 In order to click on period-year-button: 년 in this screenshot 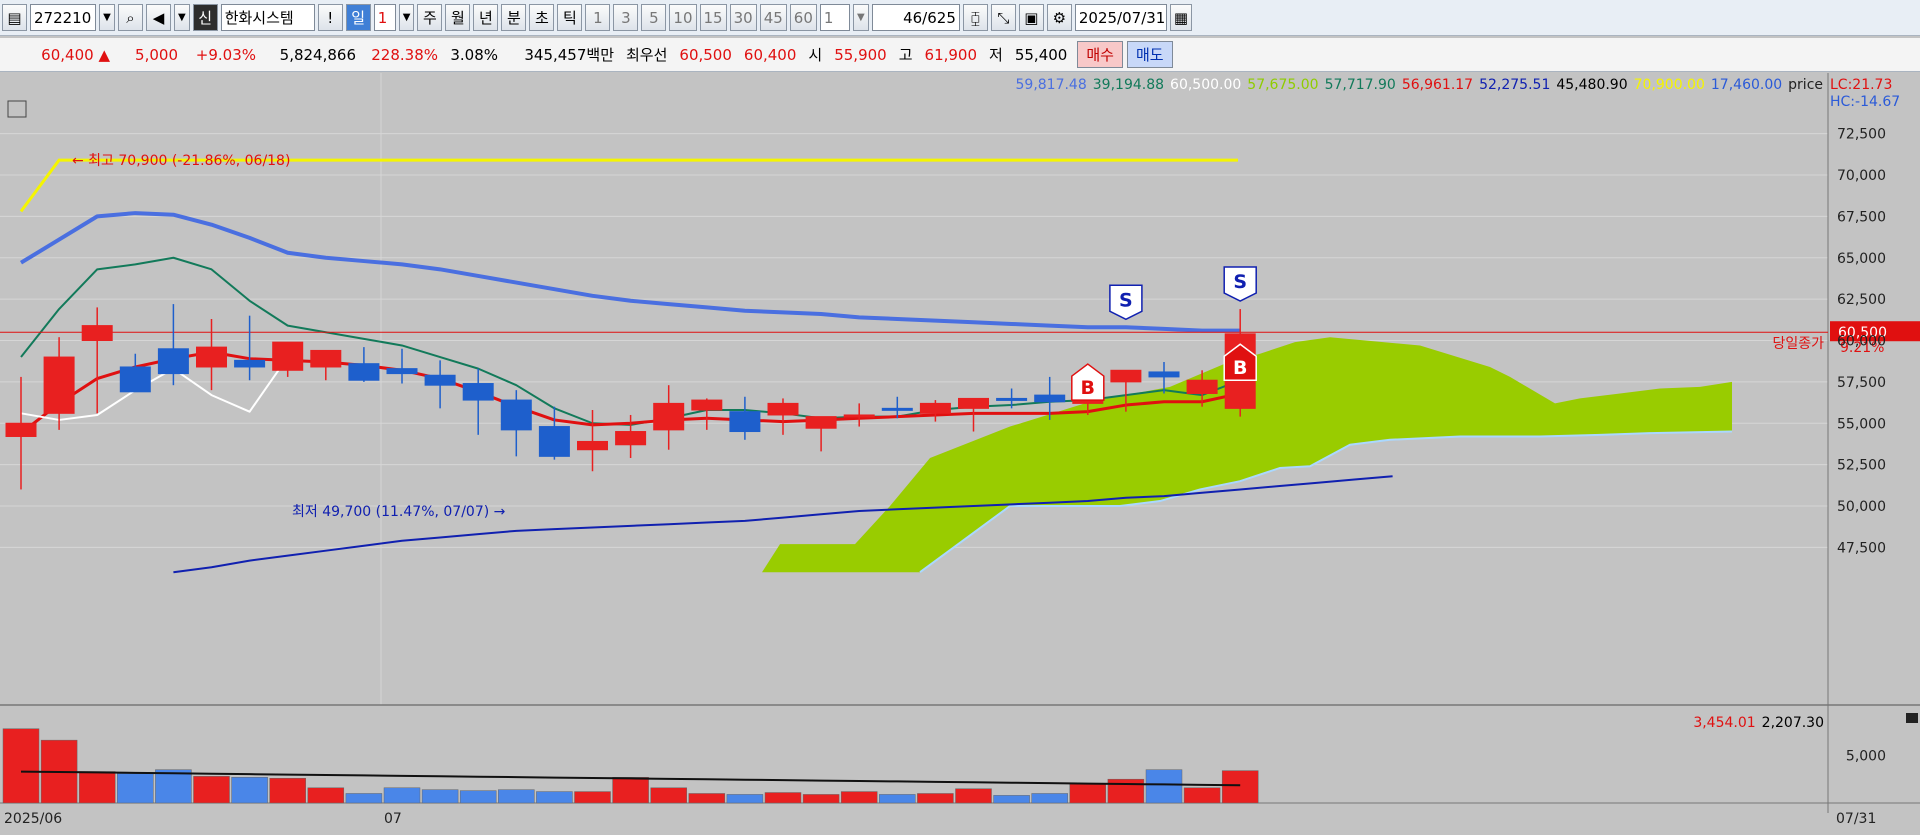, I will do `click(486, 17)`.